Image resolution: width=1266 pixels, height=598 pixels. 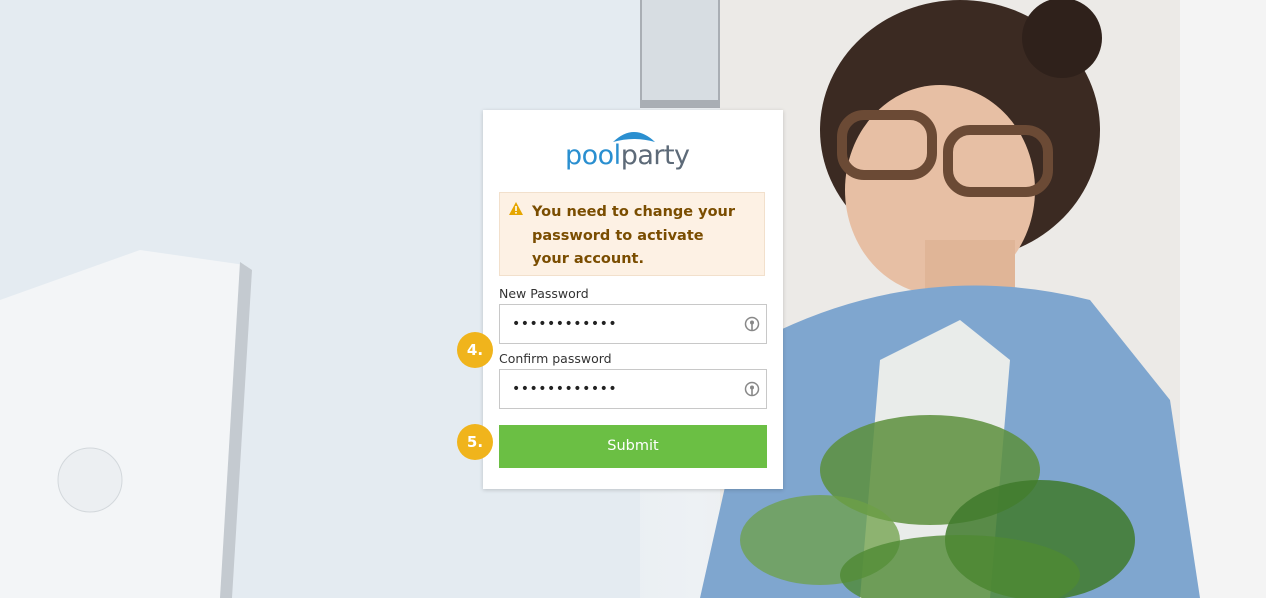 What do you see at coordinates (593, 155) in the screenshot?
I see `logo-text-pool: pool` at bounding box center [593, 155].